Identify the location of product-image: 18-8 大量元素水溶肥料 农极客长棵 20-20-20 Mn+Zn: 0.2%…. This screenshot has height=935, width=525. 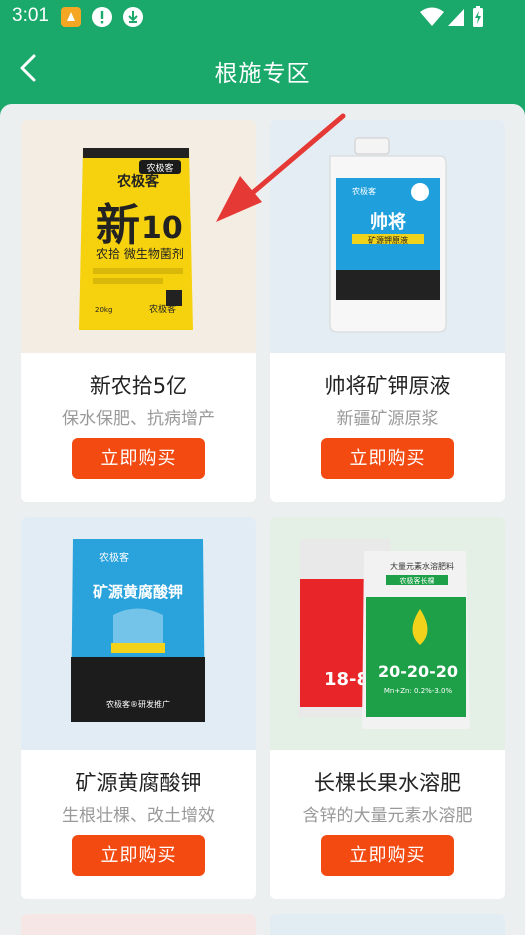
(387, 633).